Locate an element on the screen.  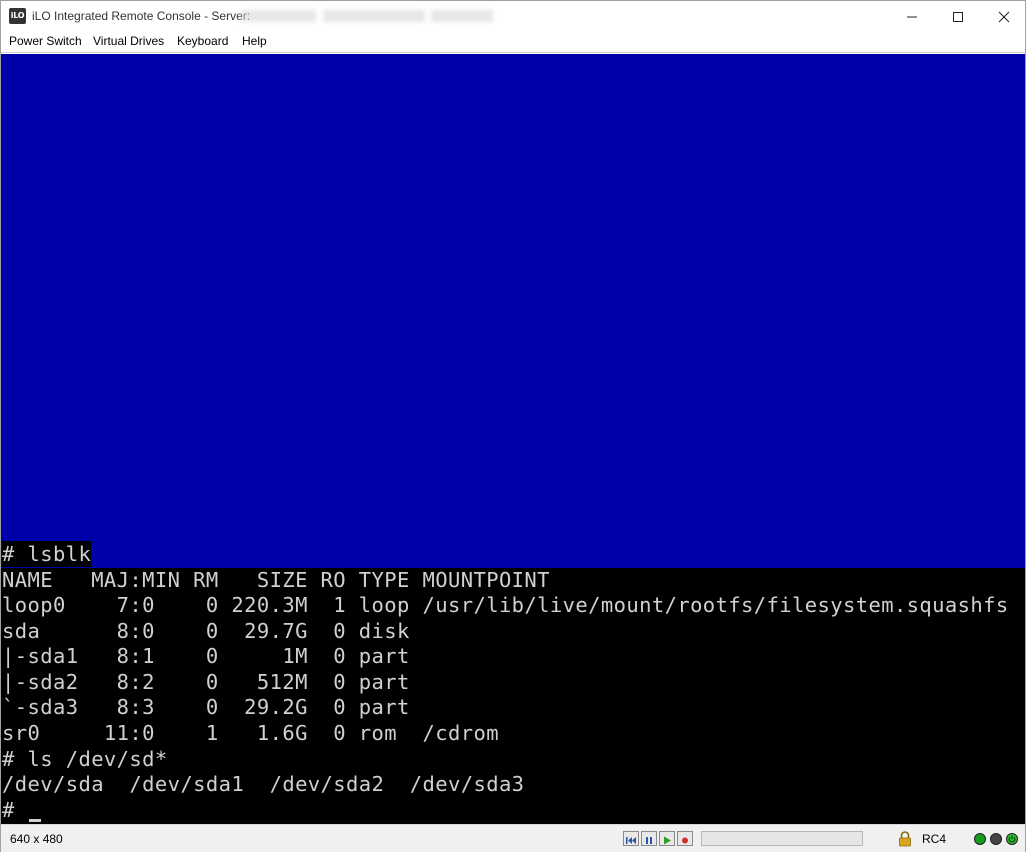
maximize-button is located at coordinates (958, 16).